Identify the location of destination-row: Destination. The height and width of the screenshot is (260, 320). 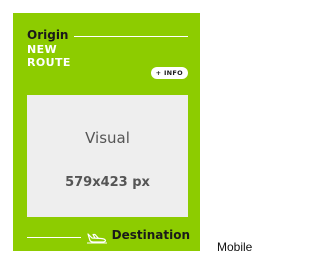
(108, 235).